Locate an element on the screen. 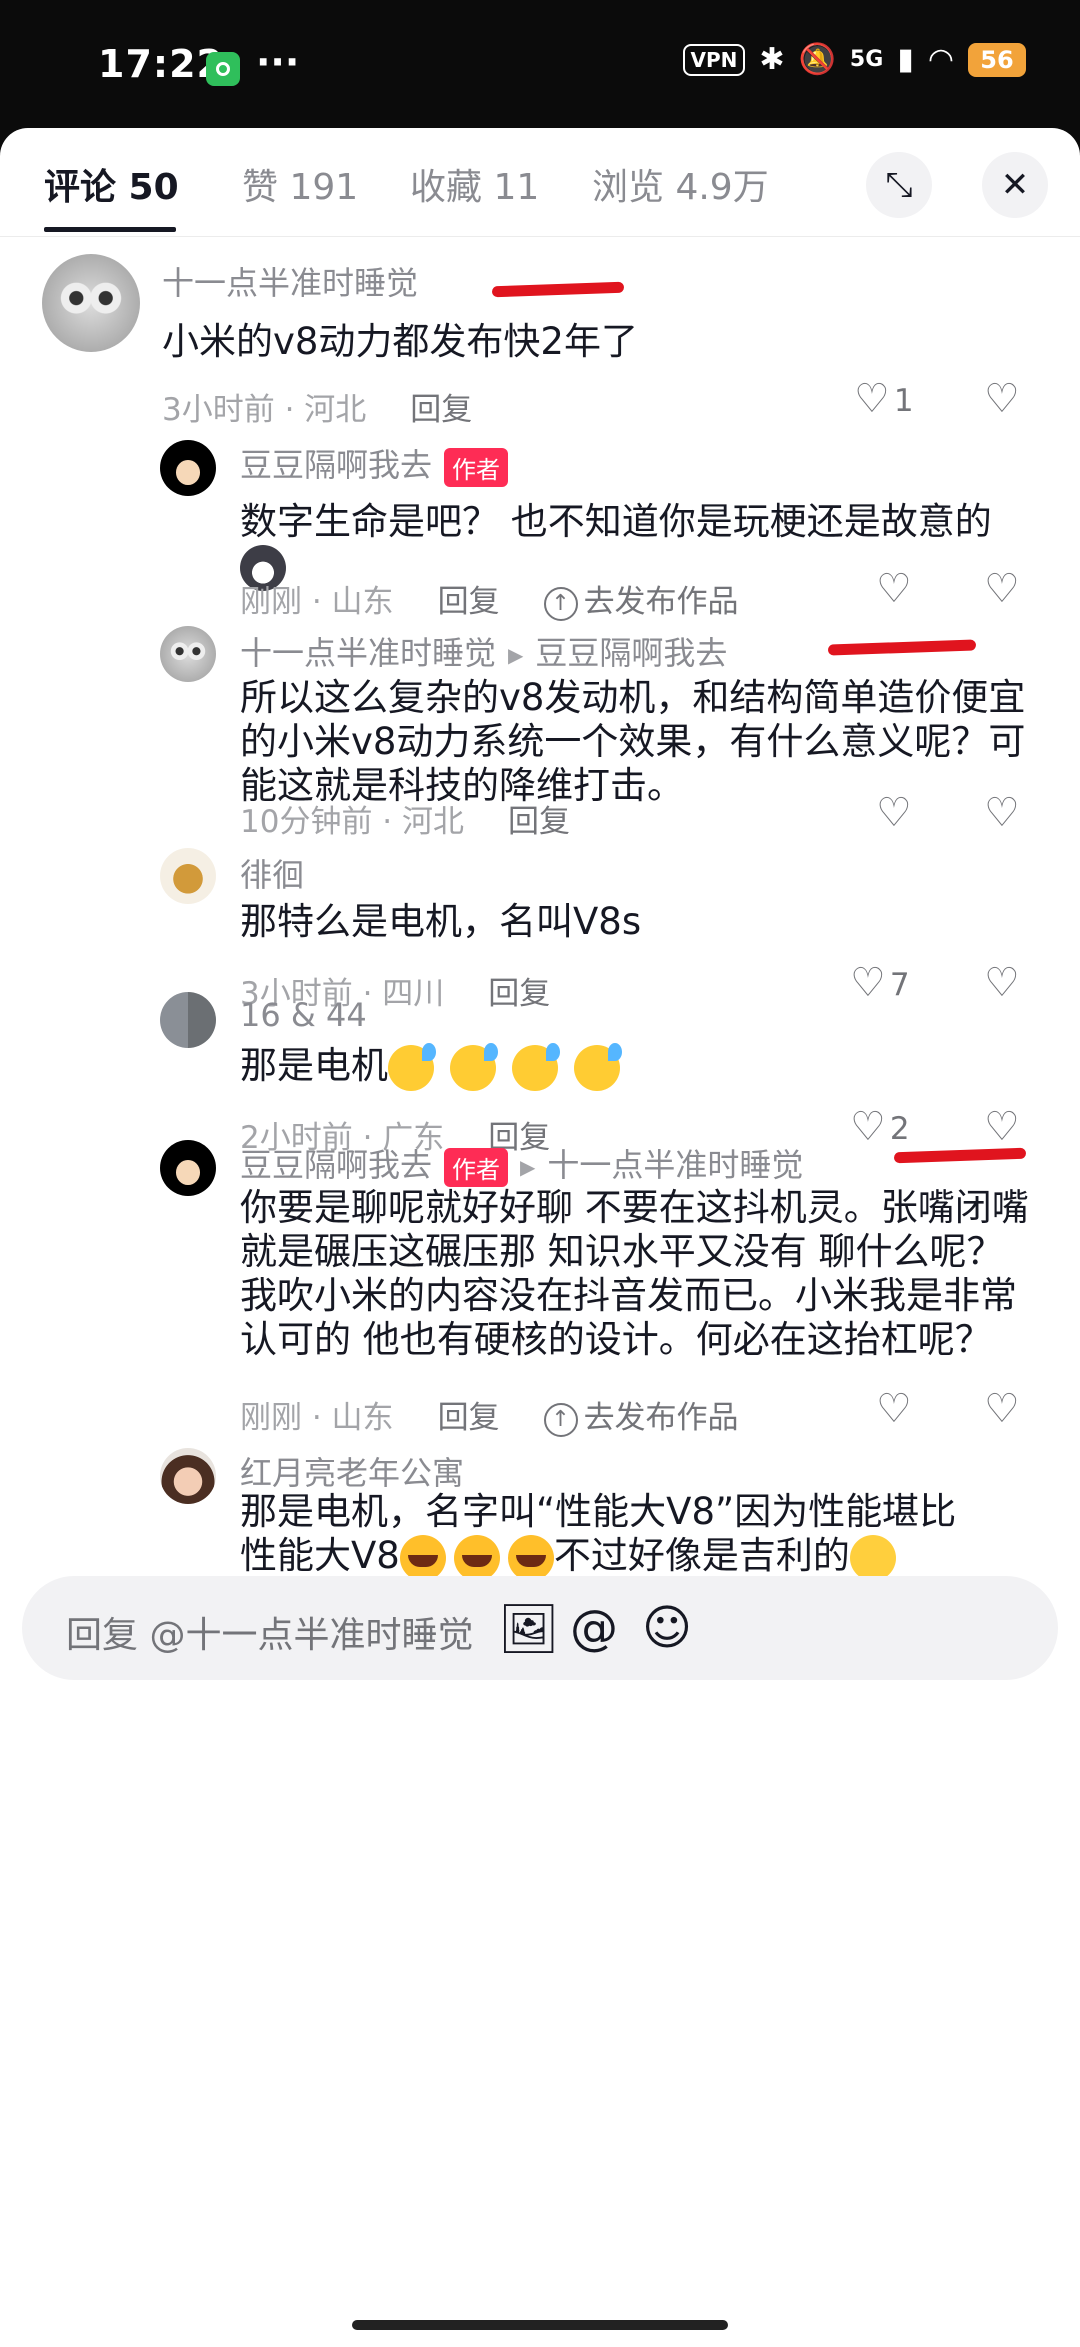 This screenshot has width=1080, height=2347. like-button: ♡ 1 is located at coordinates (884, 399).